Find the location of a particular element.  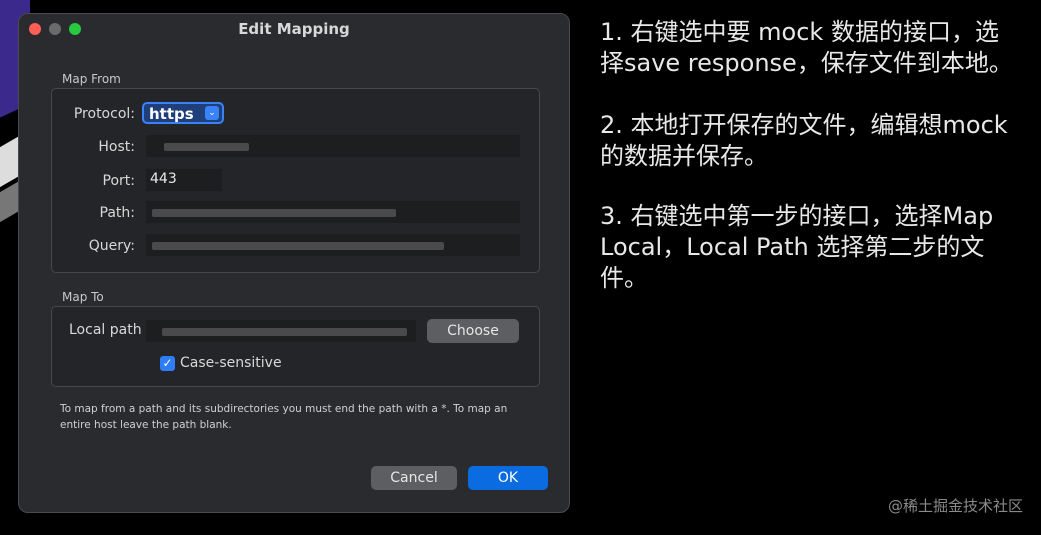

site-watermark: @稀土掘金技术社区 is located at coordinates (955, 506).